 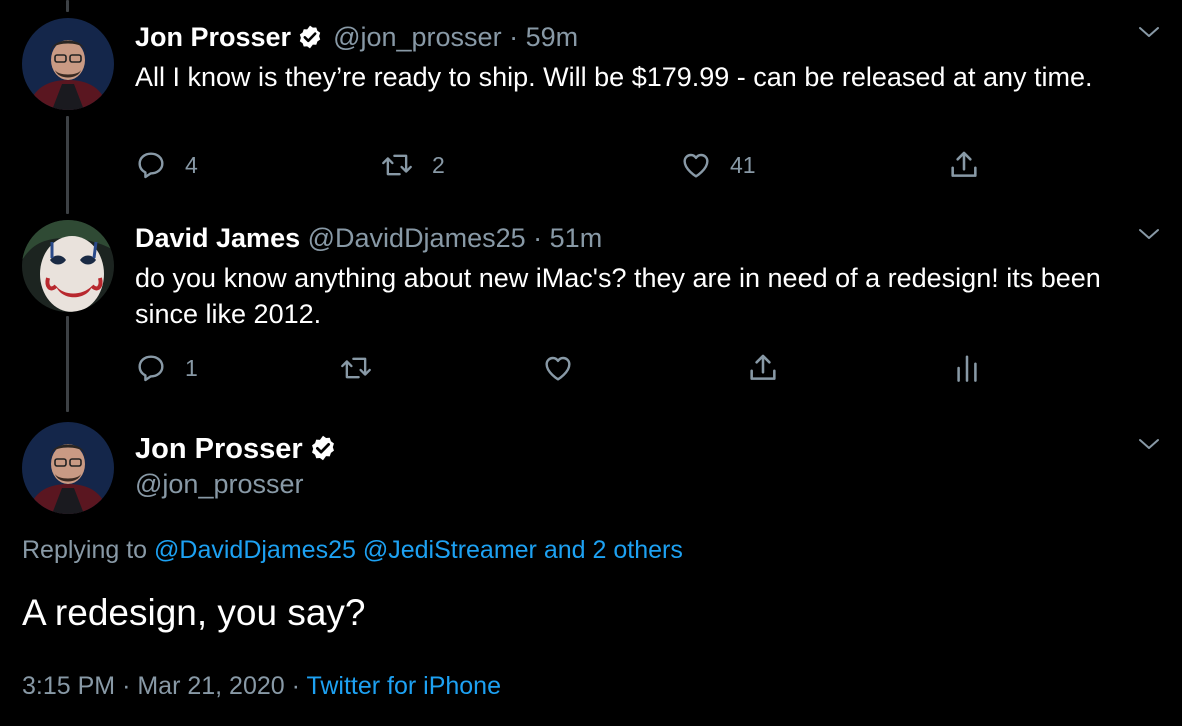 I want to click on like-button, so click(x=558, y=368).